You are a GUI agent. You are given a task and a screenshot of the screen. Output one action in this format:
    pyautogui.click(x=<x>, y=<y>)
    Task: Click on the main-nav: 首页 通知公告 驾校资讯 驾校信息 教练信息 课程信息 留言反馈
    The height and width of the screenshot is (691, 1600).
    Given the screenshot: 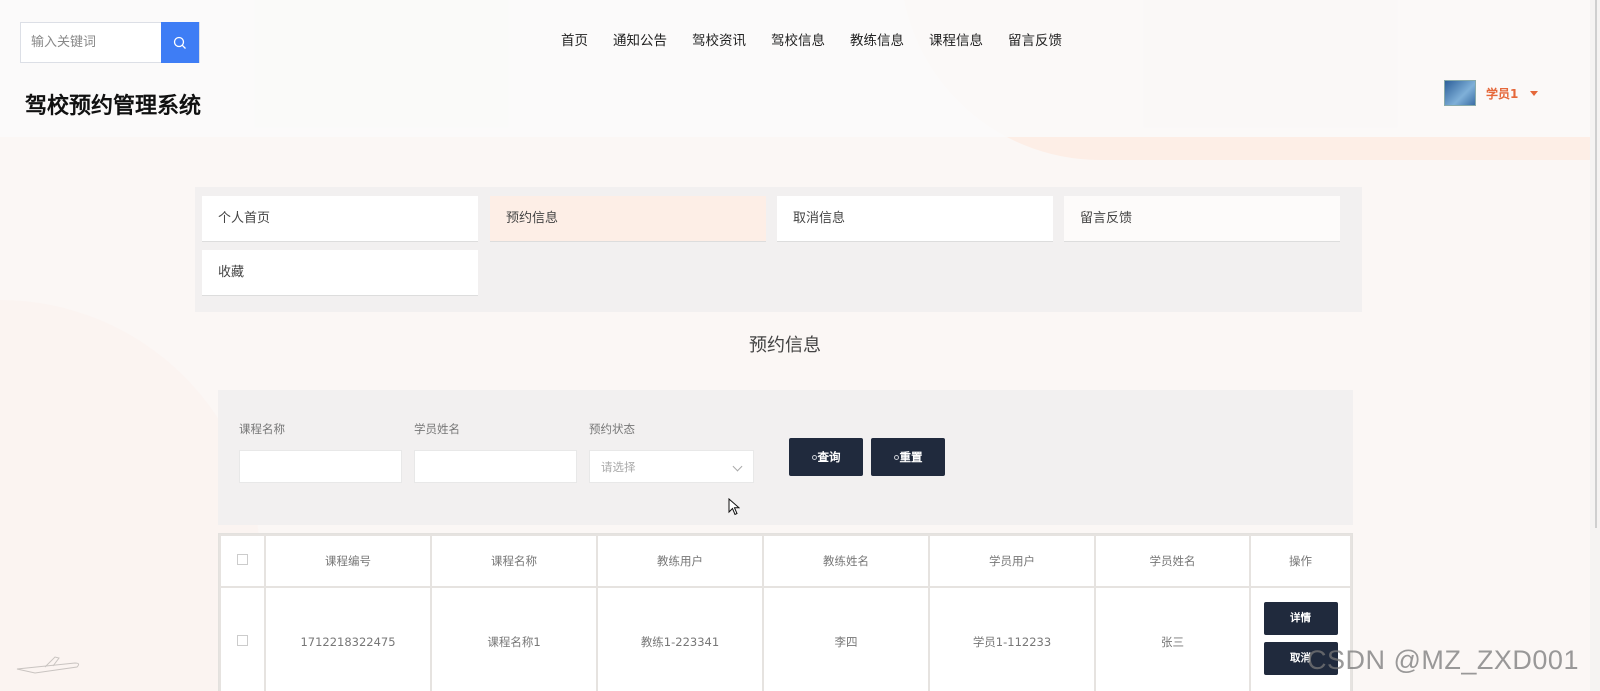 What is the action you would take?
    pyautogui.click(x=824, y=39)
    